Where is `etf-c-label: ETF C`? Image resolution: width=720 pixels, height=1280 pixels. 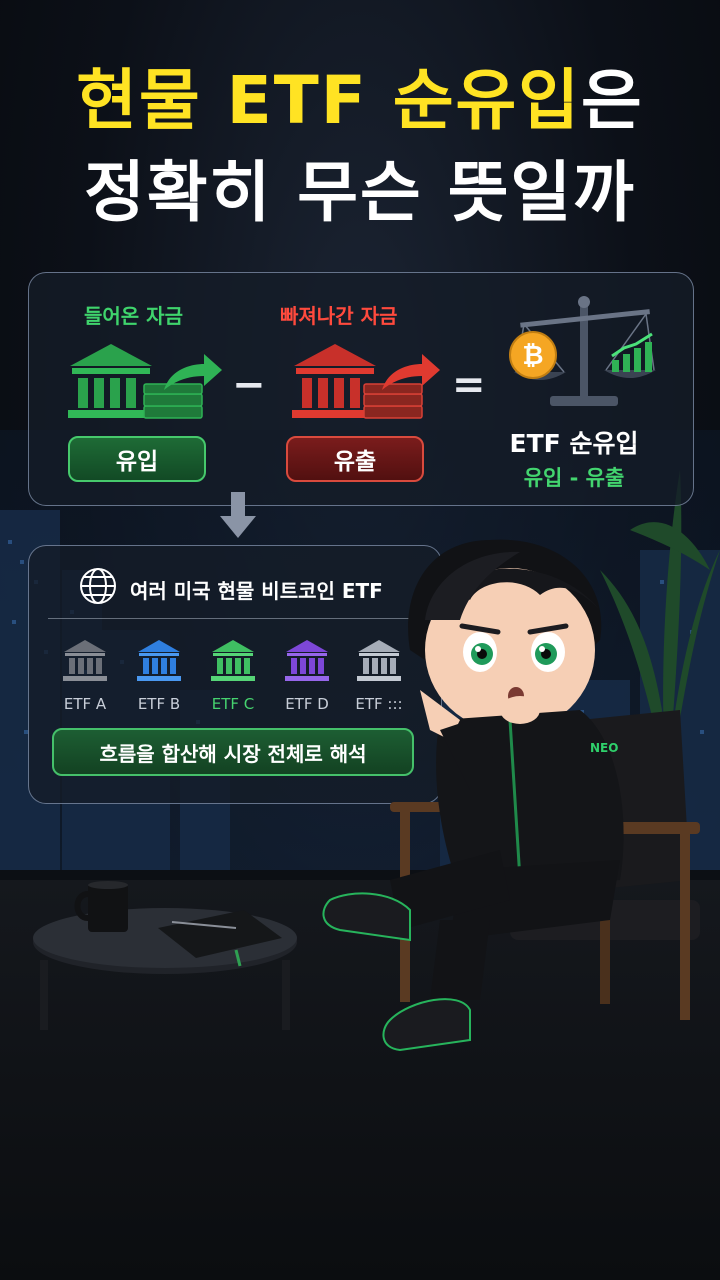 etf-c-label: ETF C is located at coordinates (233, 704).